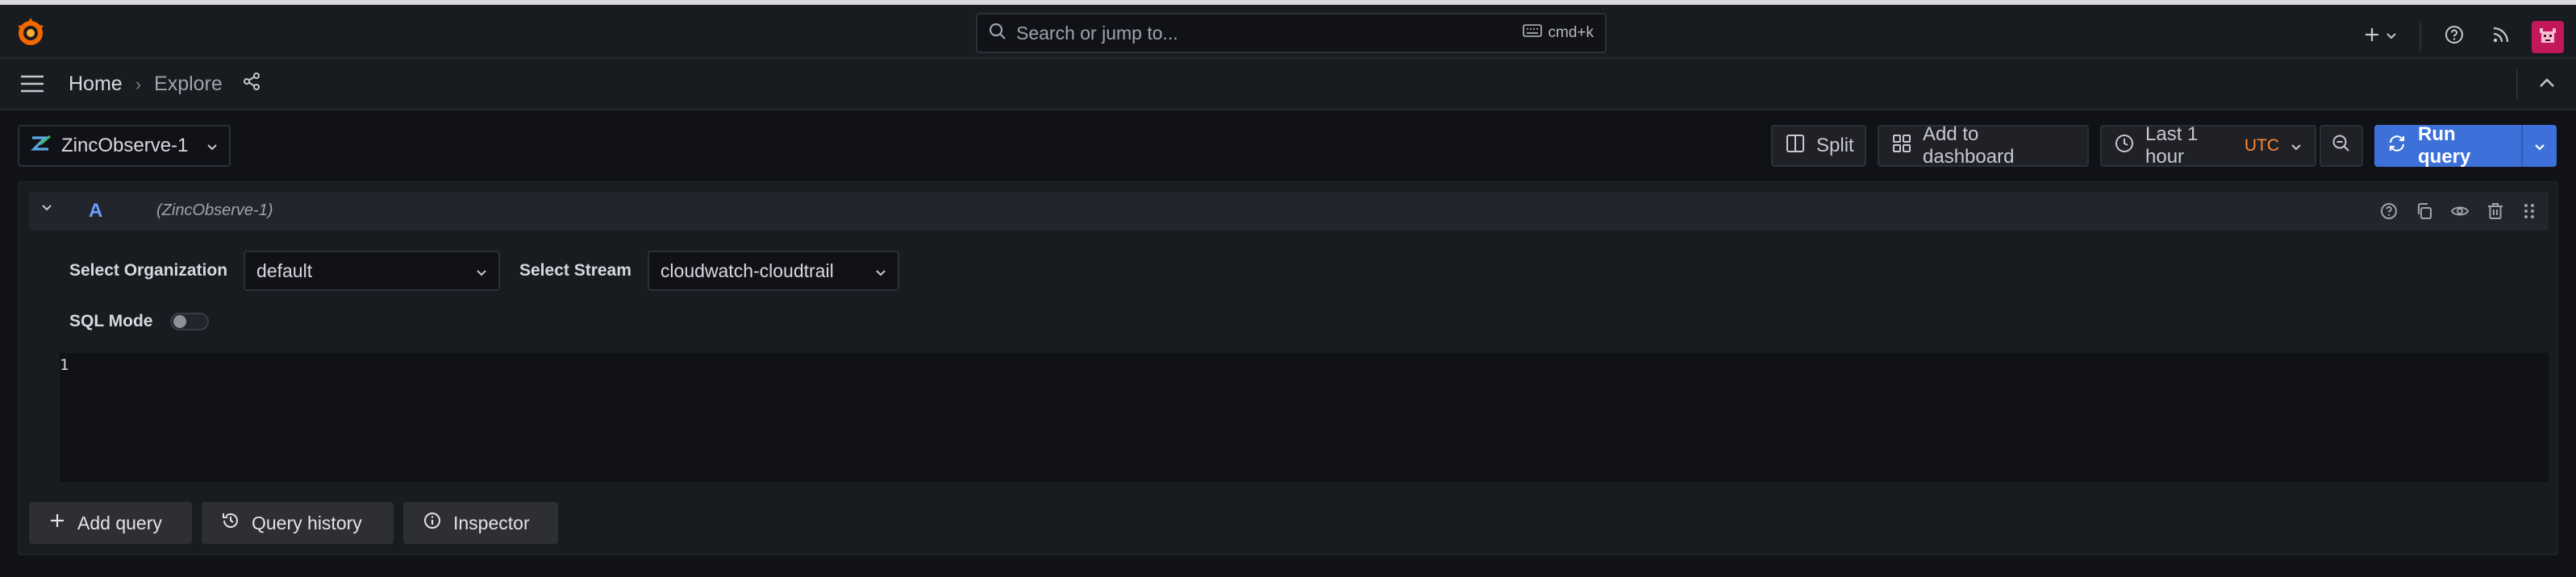 Image resolution: width=2576 pixels, height=577 pixels. I want to click on search-shortcut-label: cmd+k, so click(1571, 32).